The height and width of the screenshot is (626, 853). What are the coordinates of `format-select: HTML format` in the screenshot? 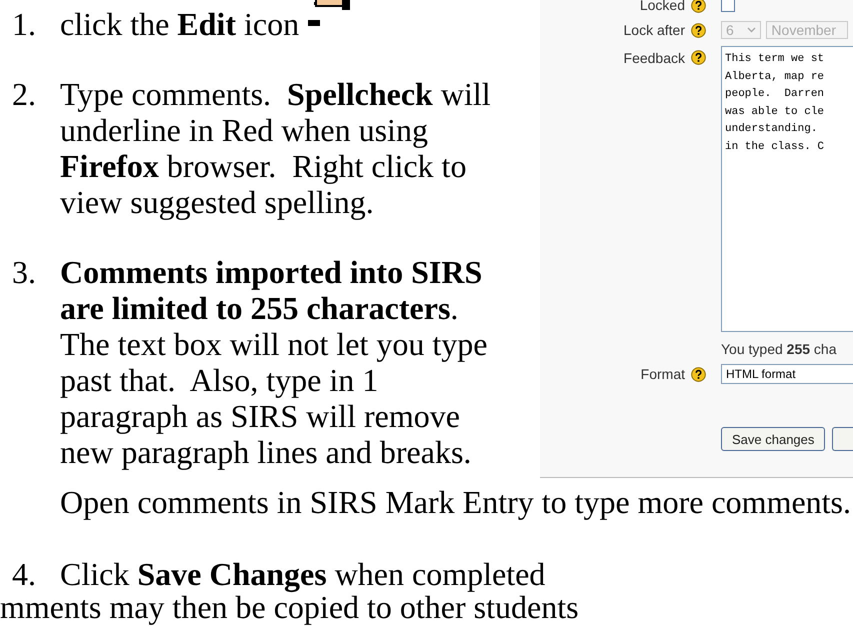 It's located at (787, 374).